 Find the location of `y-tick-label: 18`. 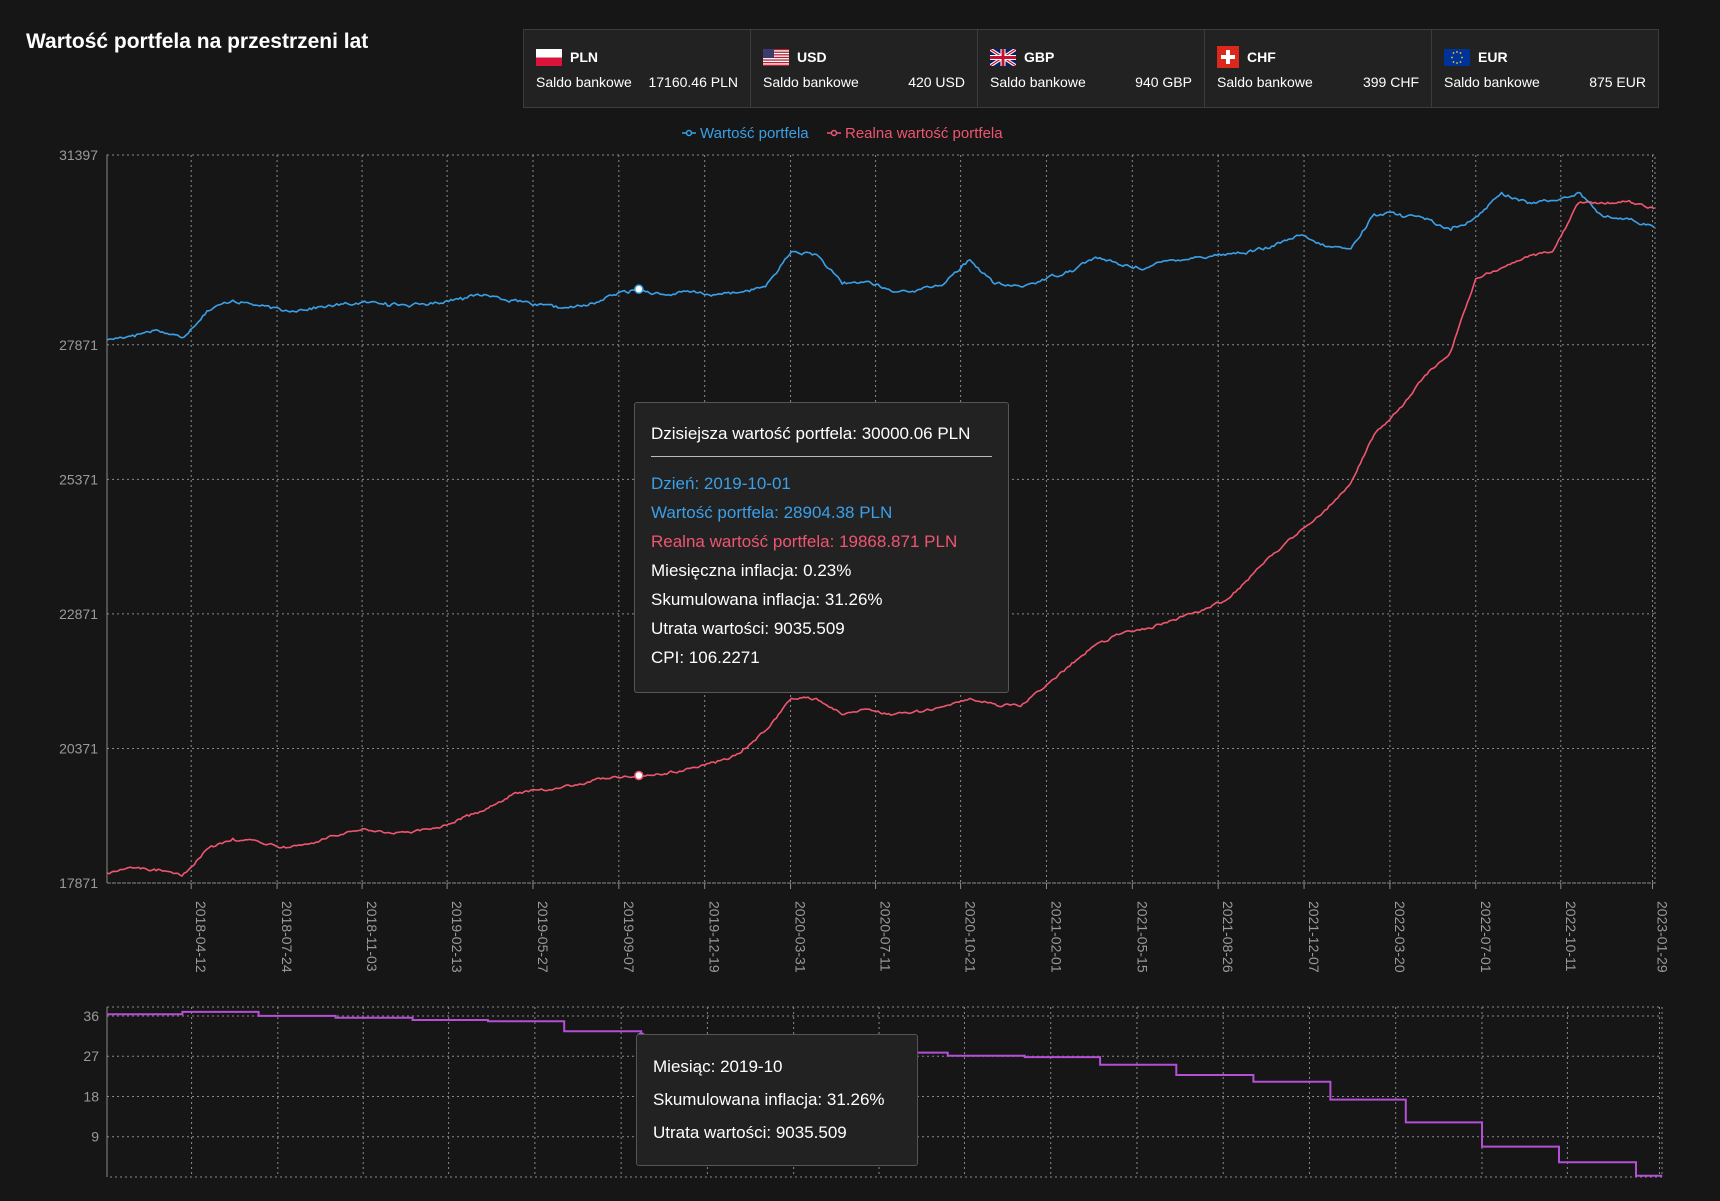

y-tick-label: 18 is located at coordinates (91, 1096).